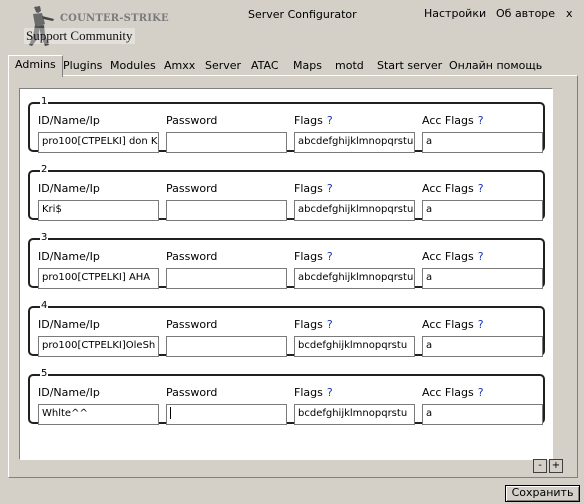 The width and height of the screenshot is (584, 504). I want to click on tab-plugins: Plugins, so click(82, 67).